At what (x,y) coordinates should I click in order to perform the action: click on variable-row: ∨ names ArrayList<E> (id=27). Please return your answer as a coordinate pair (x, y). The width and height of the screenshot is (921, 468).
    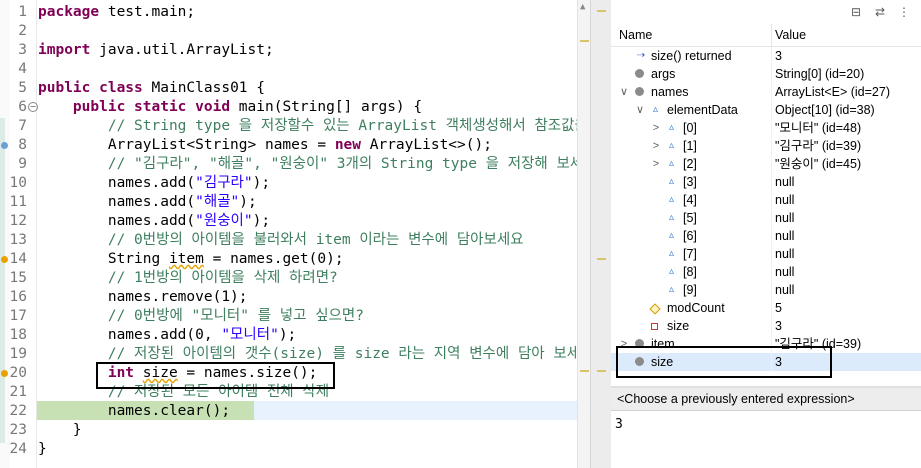
    Looking at the image, I should click on (766, 92).